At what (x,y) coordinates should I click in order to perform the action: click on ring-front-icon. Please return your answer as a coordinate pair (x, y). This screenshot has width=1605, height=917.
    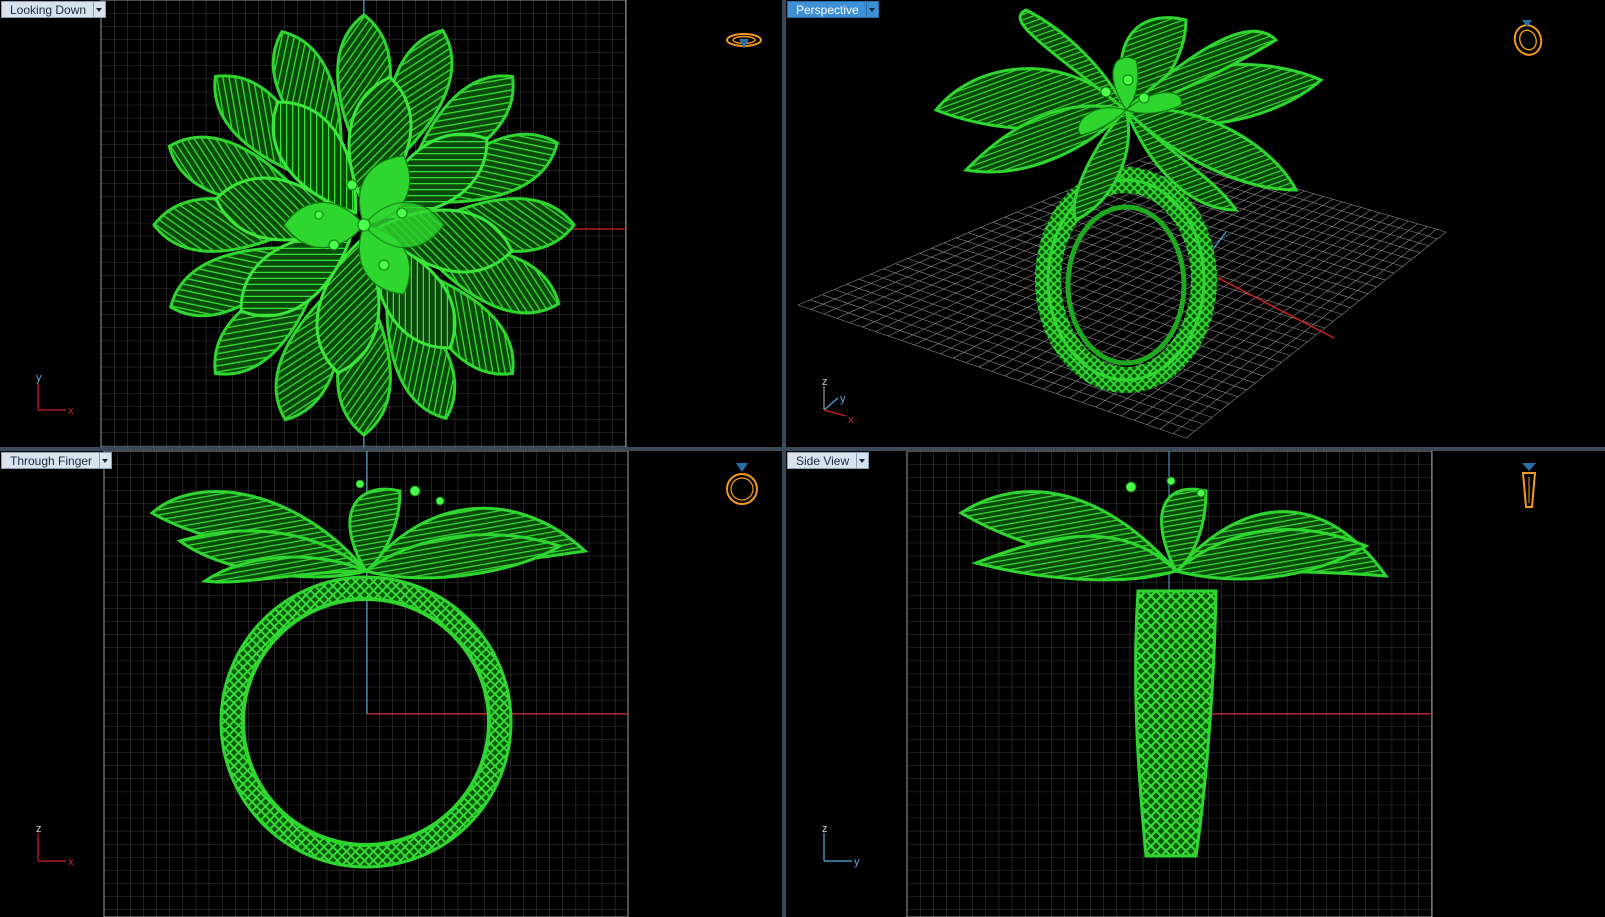
    Looking at the image, I should click on (742, 485).